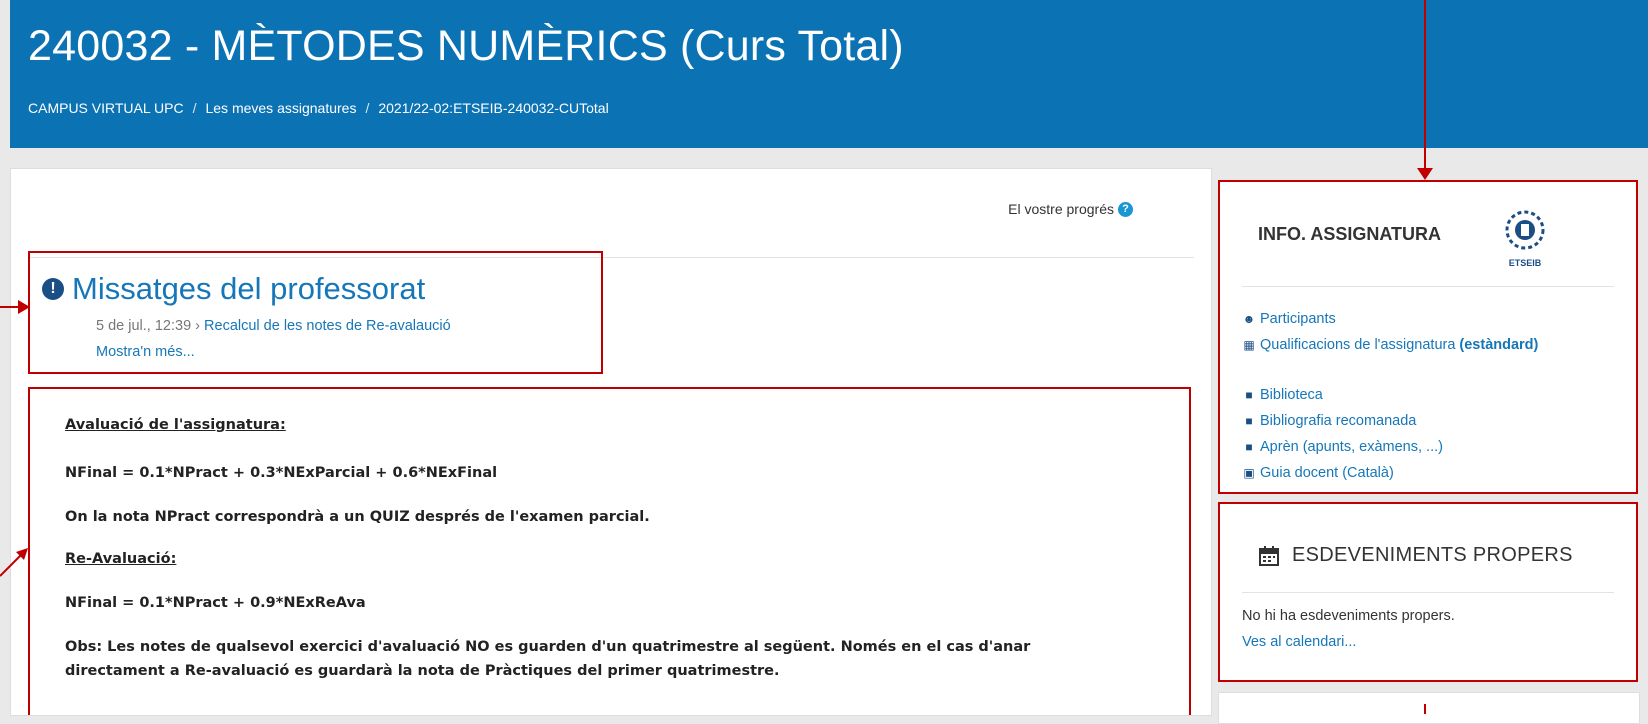 This screenshot has width=1648, height=724. I want to click on help-icon: ?, so click(1125, 209).